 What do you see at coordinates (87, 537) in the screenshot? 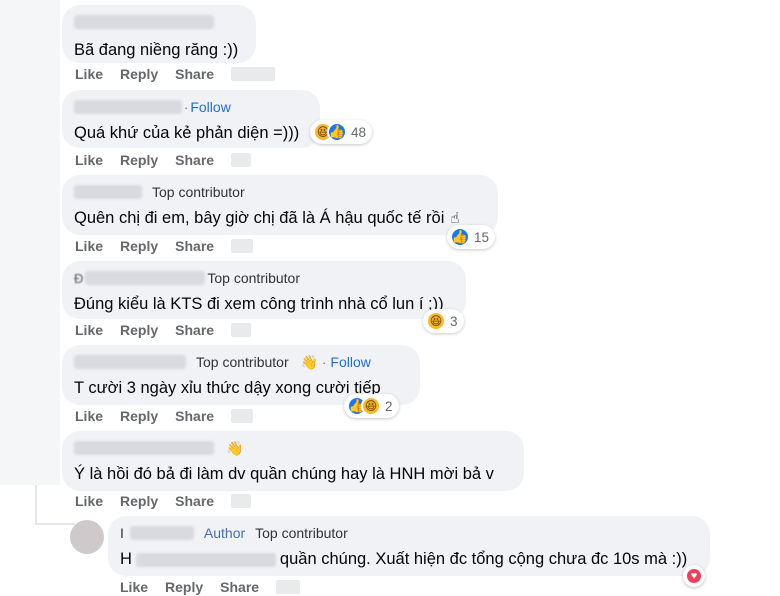
I see `avatar` at bounding box center [87, 537].